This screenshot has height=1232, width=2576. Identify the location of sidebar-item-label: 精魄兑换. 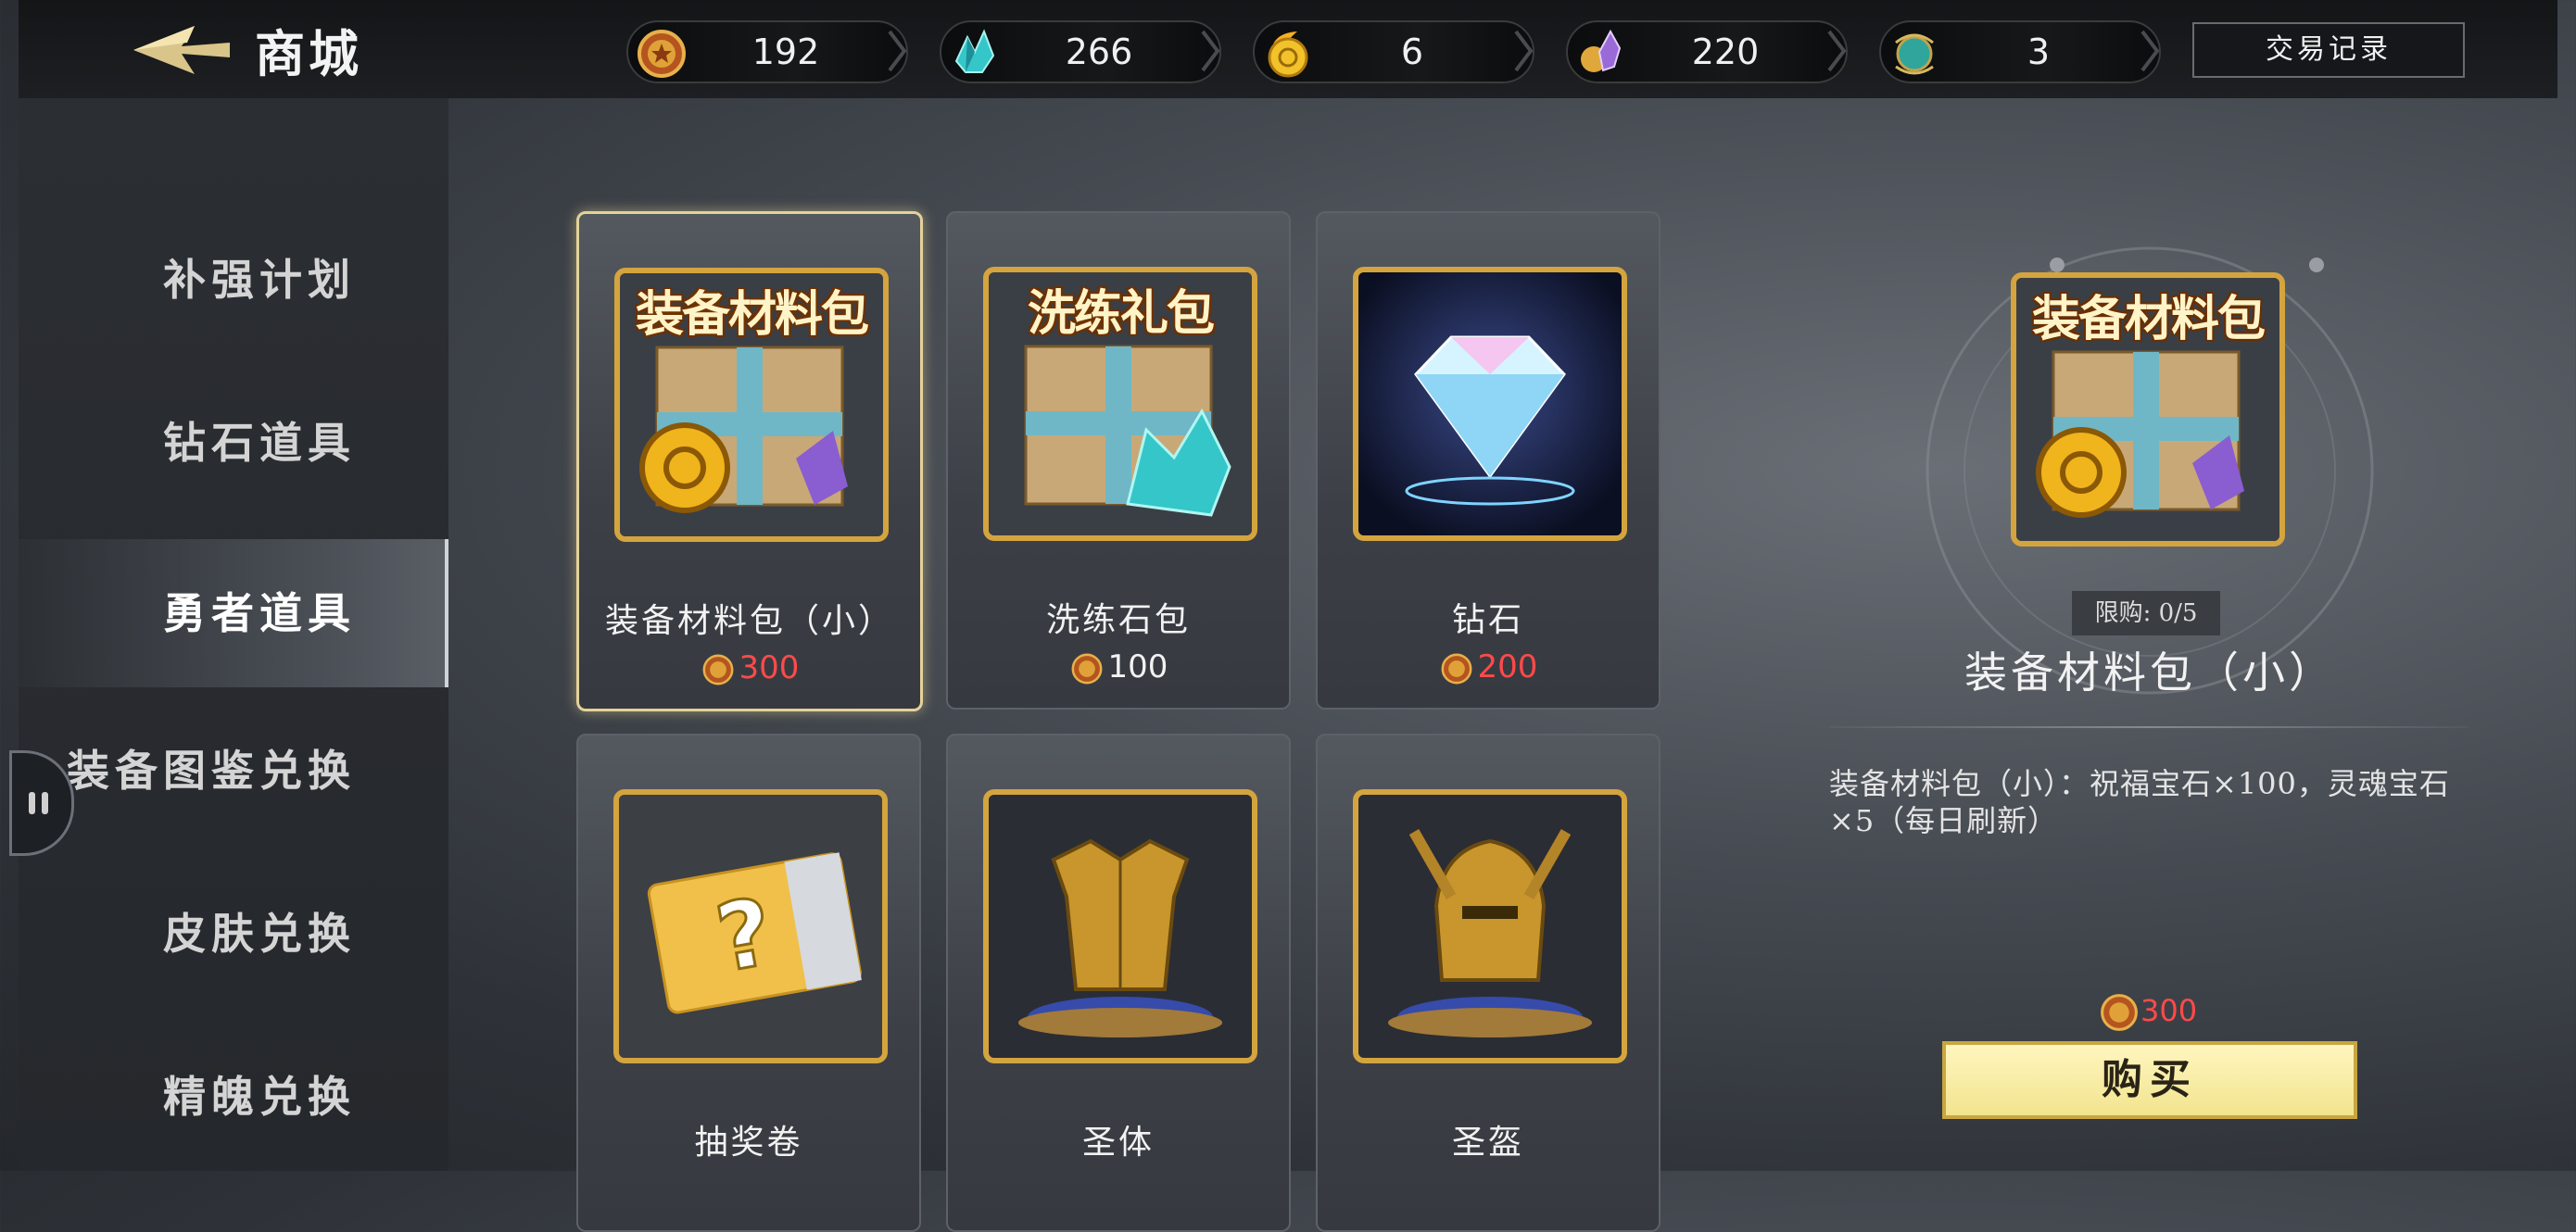
(260, 1097).